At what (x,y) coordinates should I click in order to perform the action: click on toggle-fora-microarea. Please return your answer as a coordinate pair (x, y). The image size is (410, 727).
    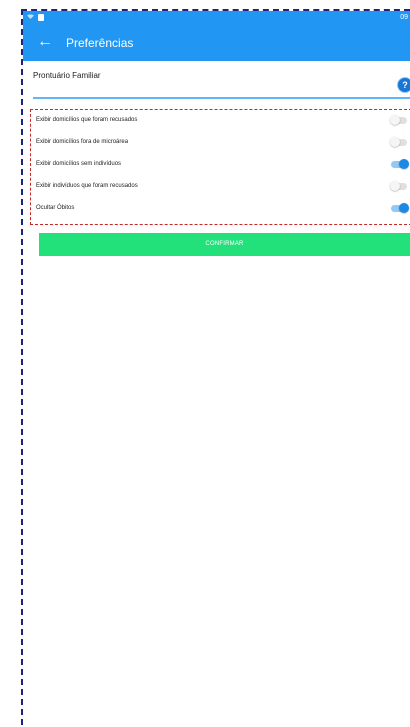
    Looking at the image, I should click on (398, 142).